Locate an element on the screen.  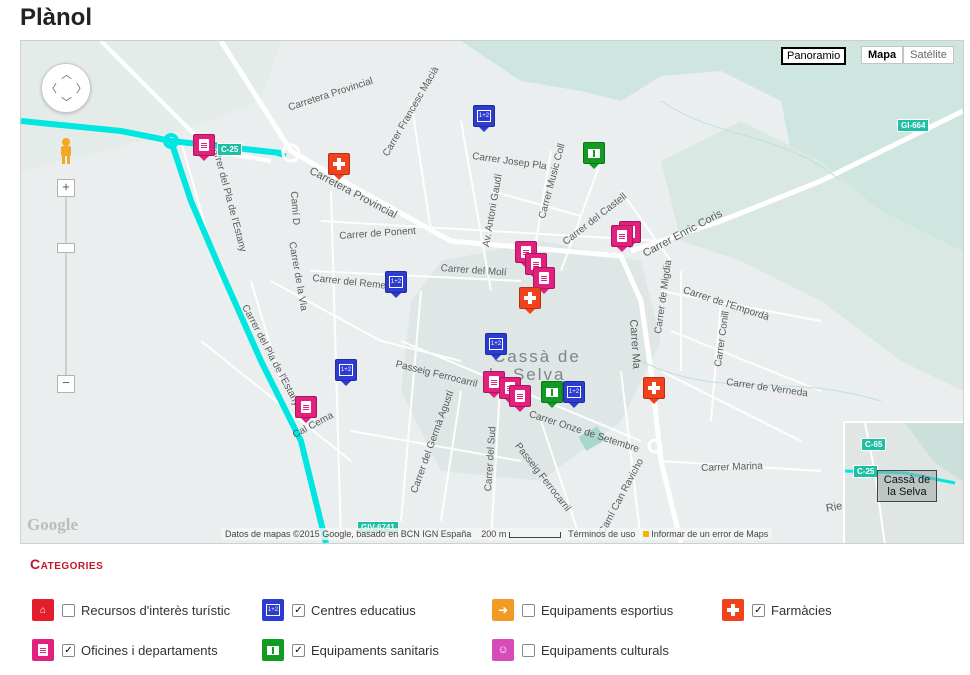
pan-control: ︿ ﹀ 〈 〉 is located at coordinates (66, 88).